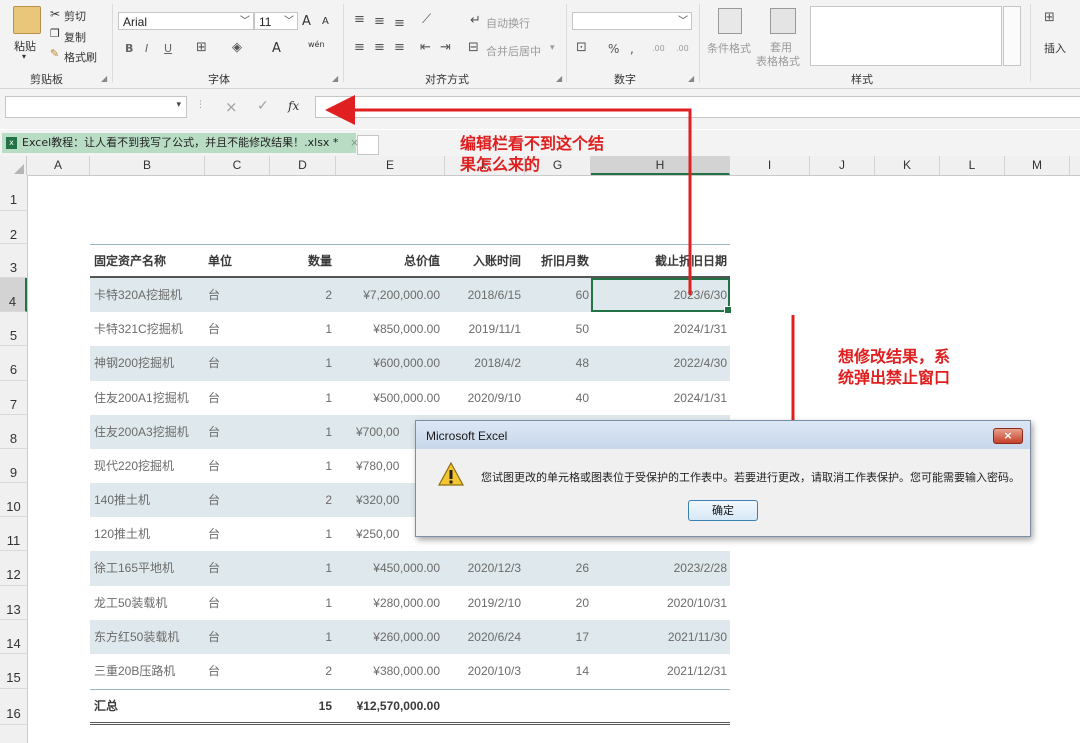 The width and height of the screenshot is (1080, 743). I want to click on dialog-ok-button: 确定, so click(723, 510).